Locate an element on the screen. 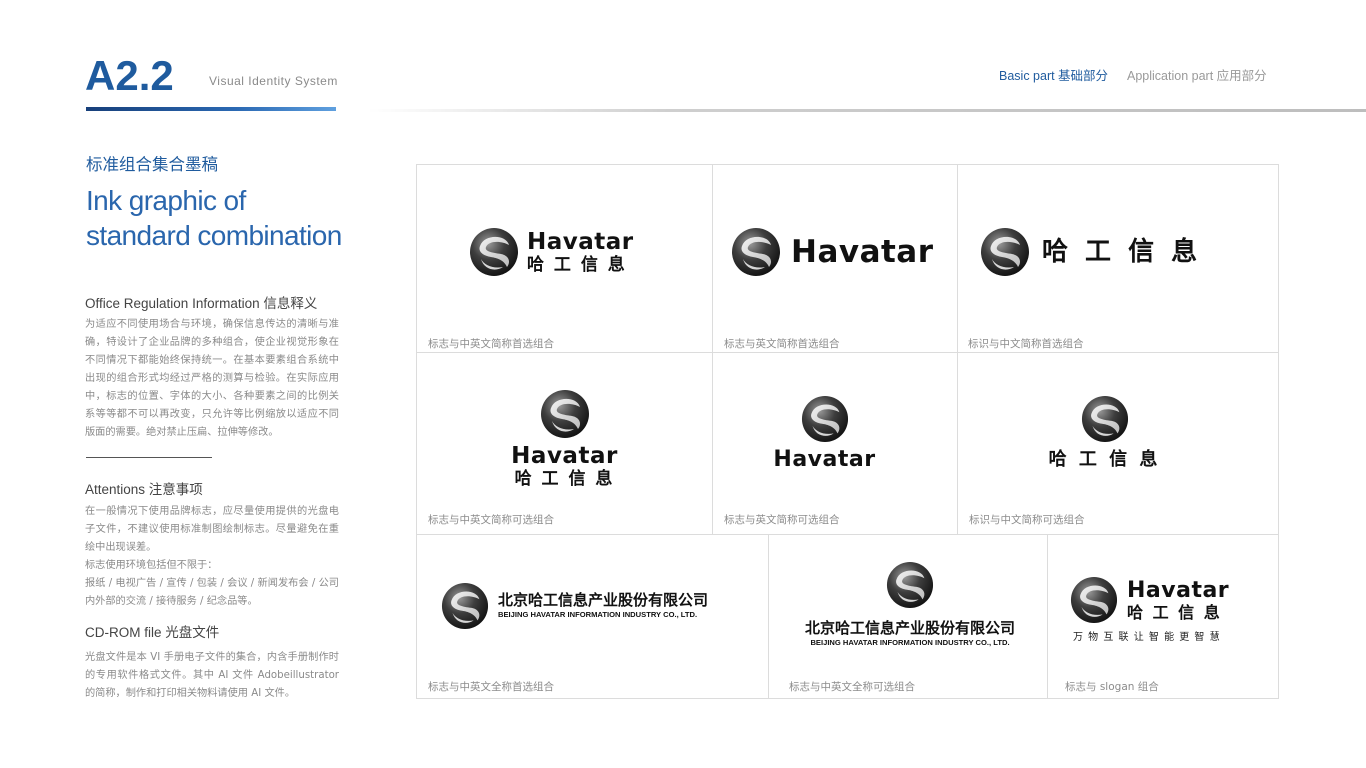 The image size is (1366, 768). logo-combo-4: Havatar 哈 工 信 息 is located at coordinates (564, 438).